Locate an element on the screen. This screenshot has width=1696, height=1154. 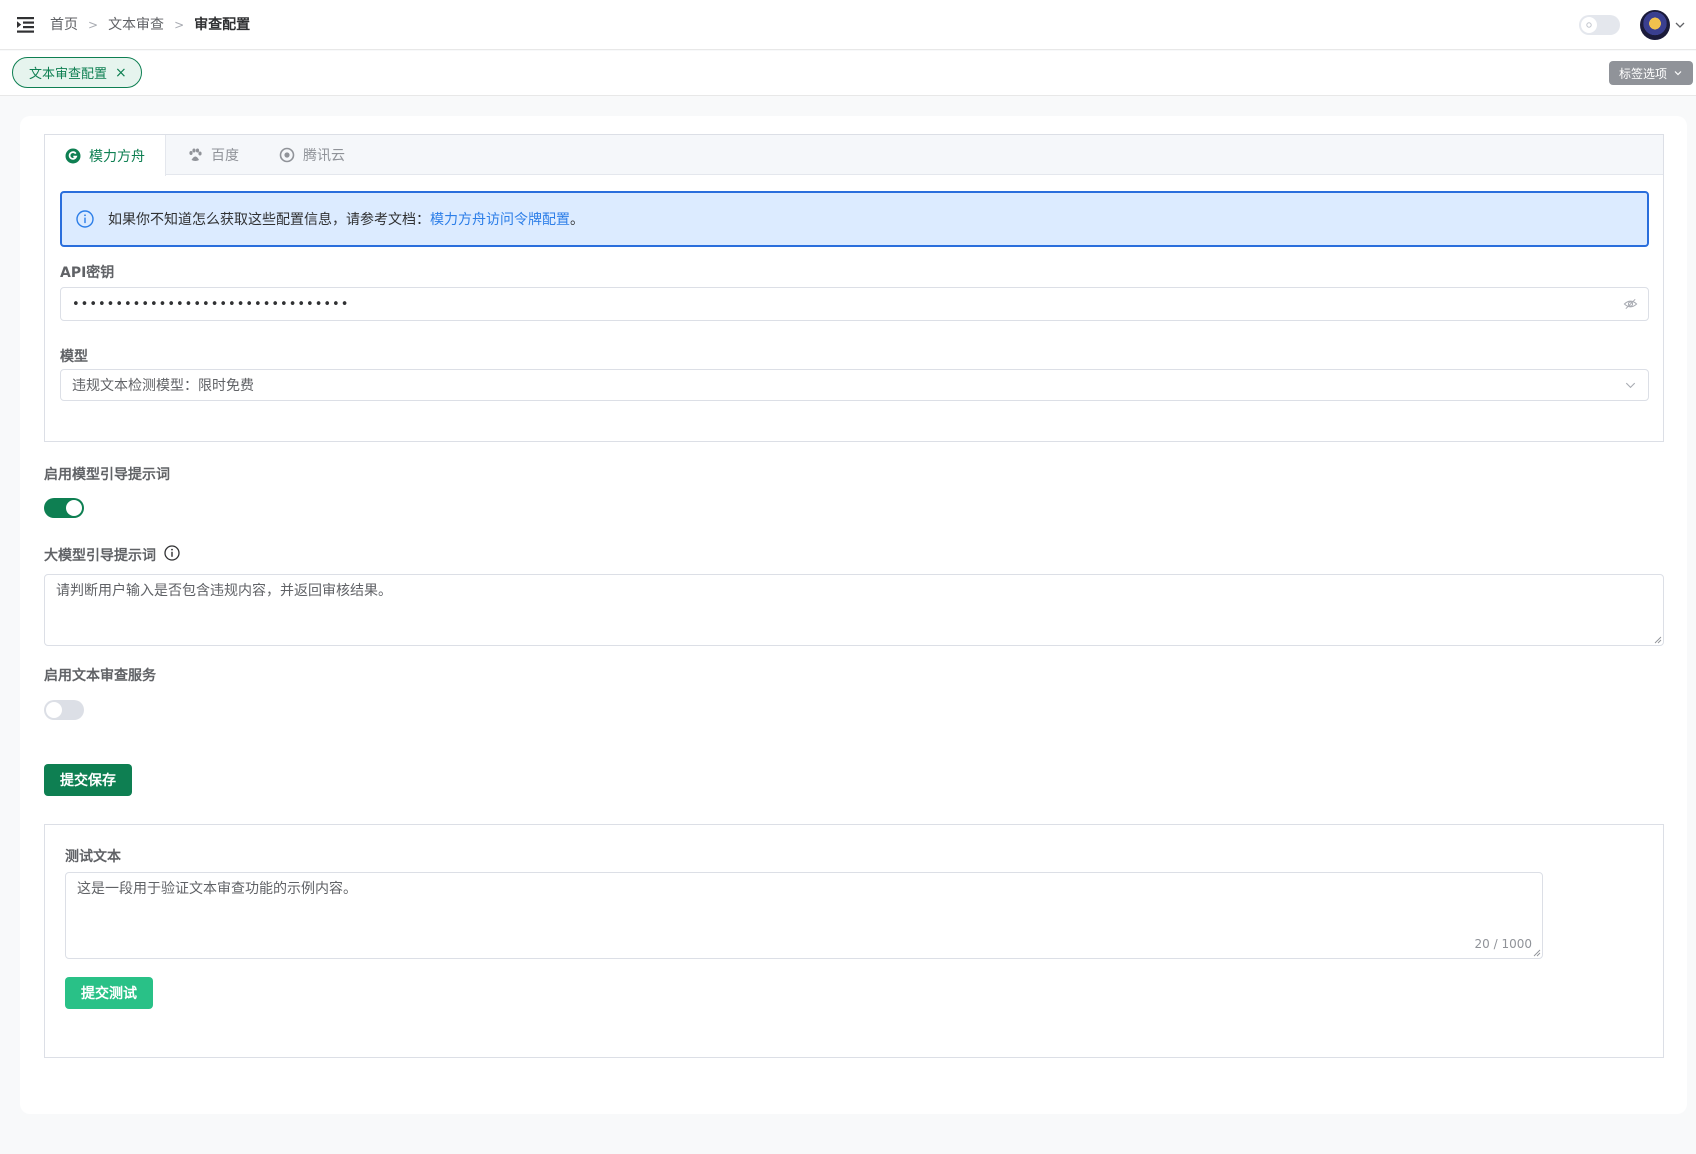
prompt-label: 大模型引导提示词 is located at coordinates (100, 556).